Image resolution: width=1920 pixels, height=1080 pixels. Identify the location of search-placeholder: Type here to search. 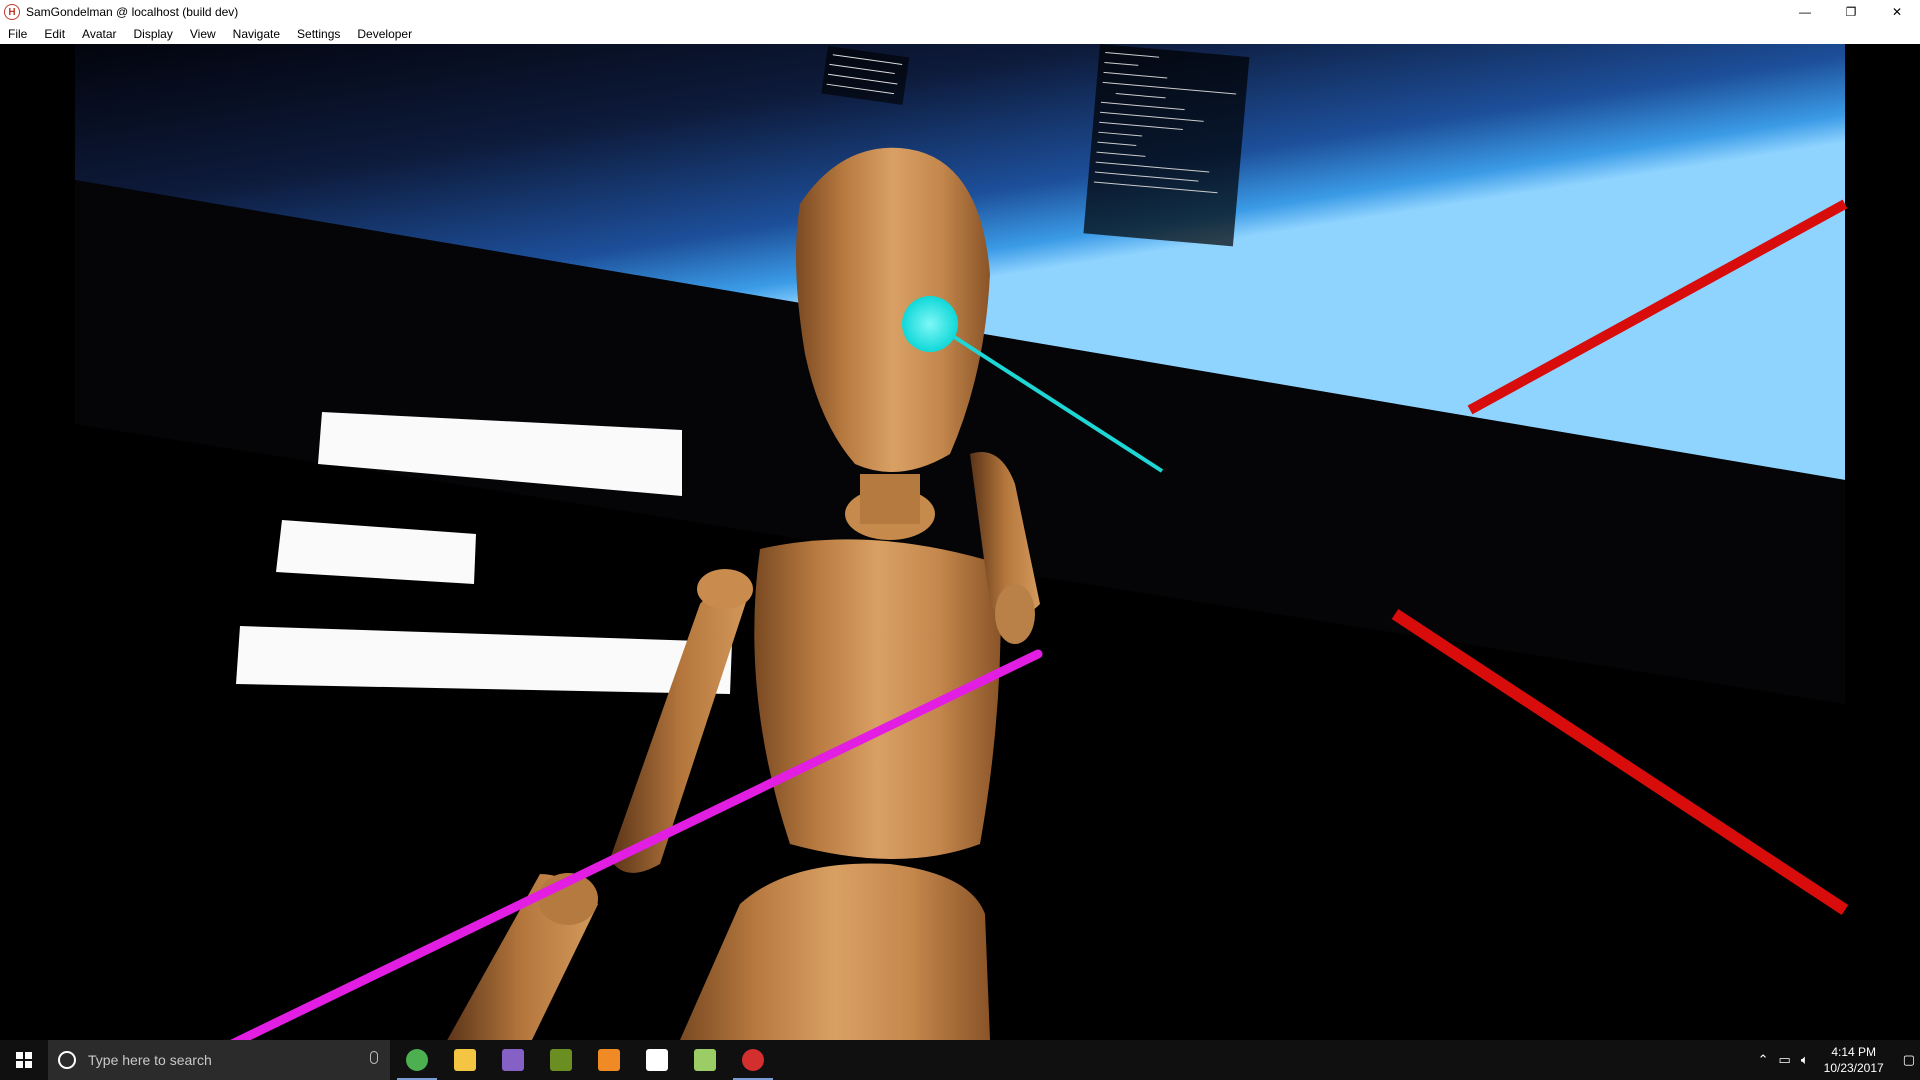
(150, 1060).